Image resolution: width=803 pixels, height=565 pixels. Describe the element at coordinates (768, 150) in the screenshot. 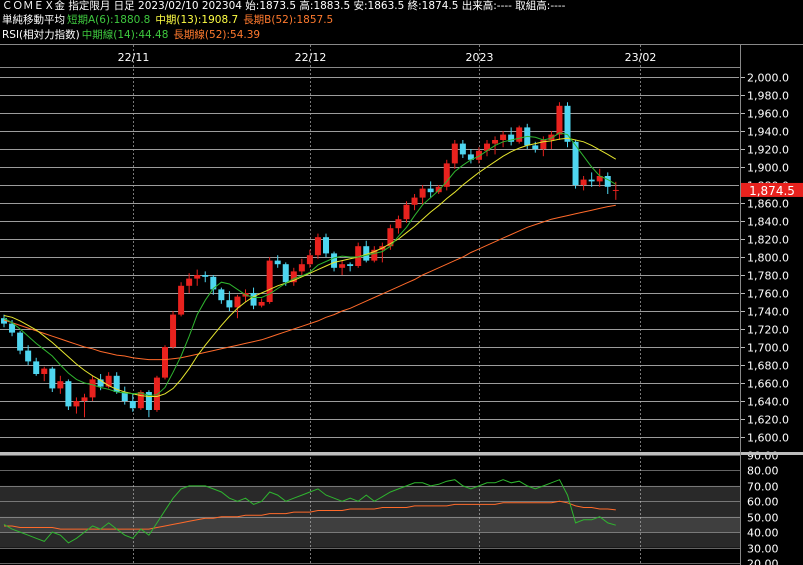

I see `price-tick-label: 1,920.0` at that location.